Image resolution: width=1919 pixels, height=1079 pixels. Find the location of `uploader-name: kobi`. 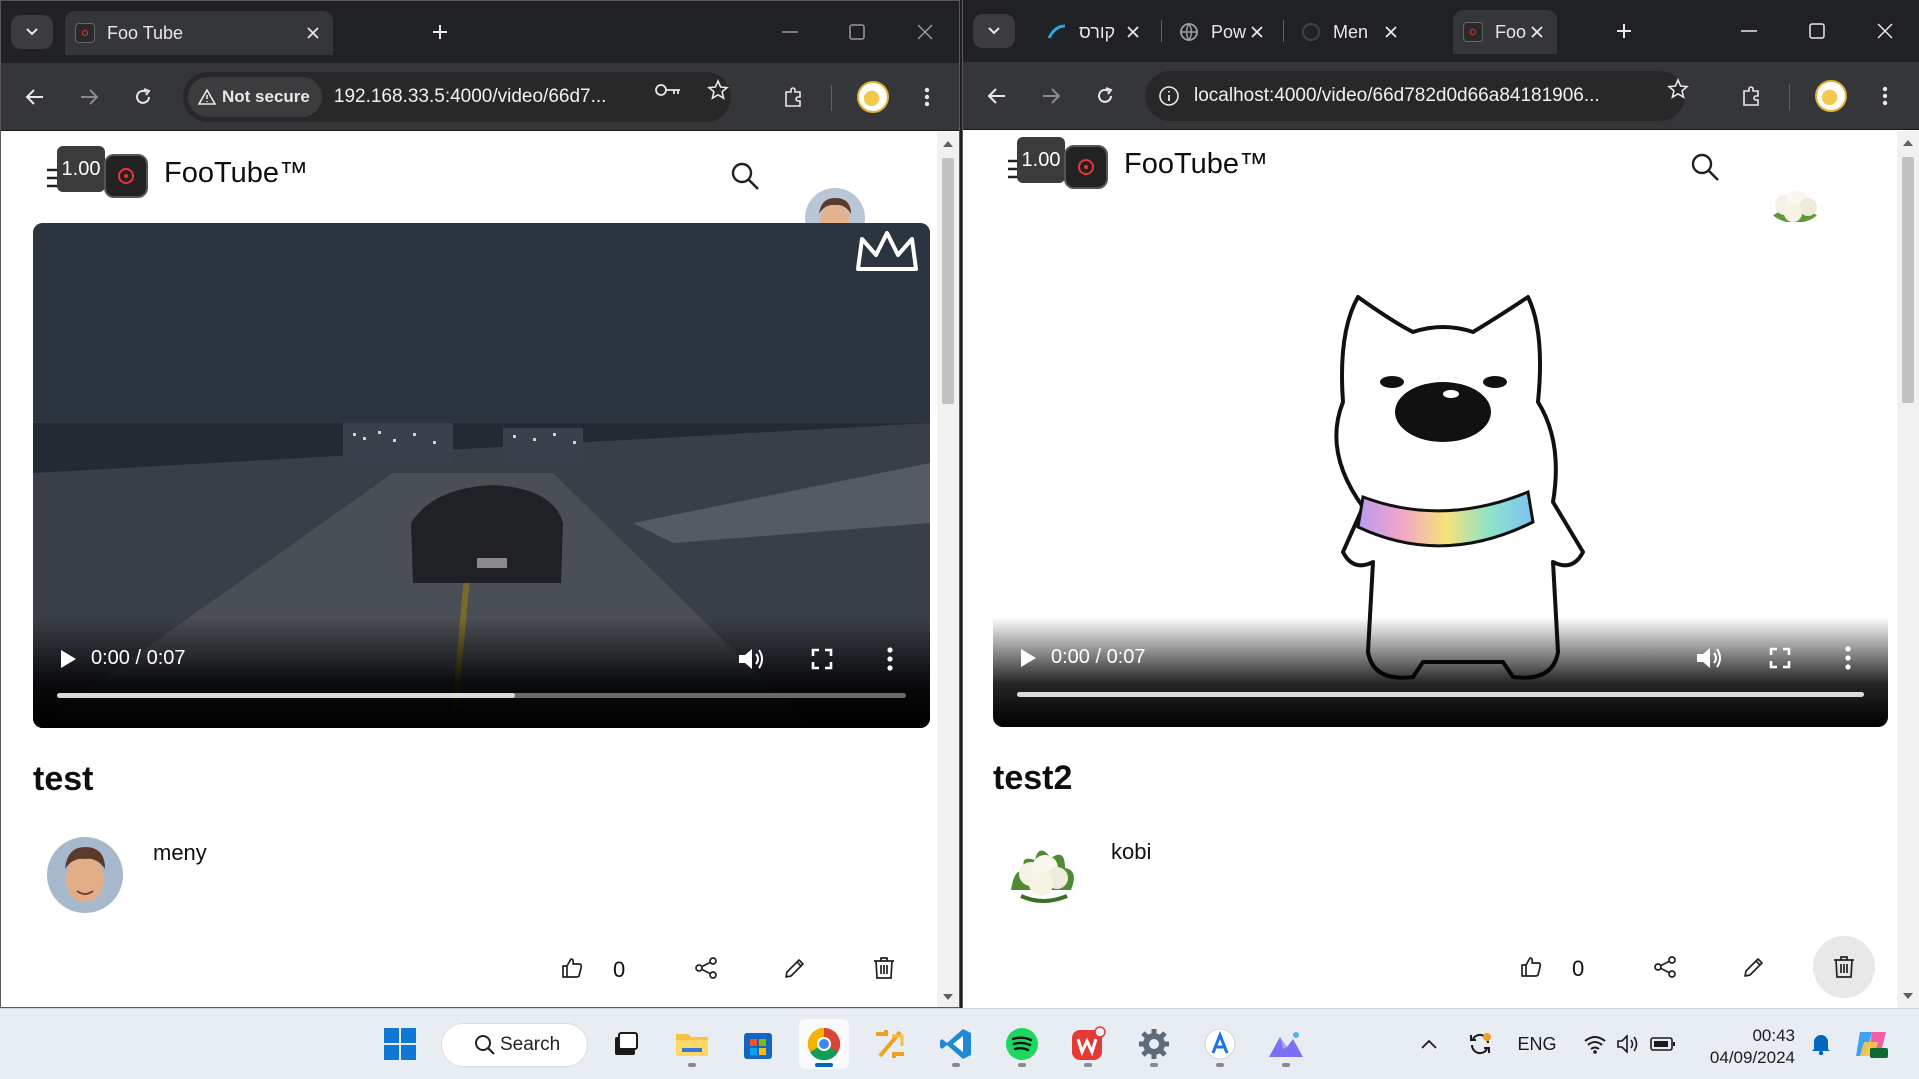

uploader-name: kobi is located at coordinates (1131, 852).